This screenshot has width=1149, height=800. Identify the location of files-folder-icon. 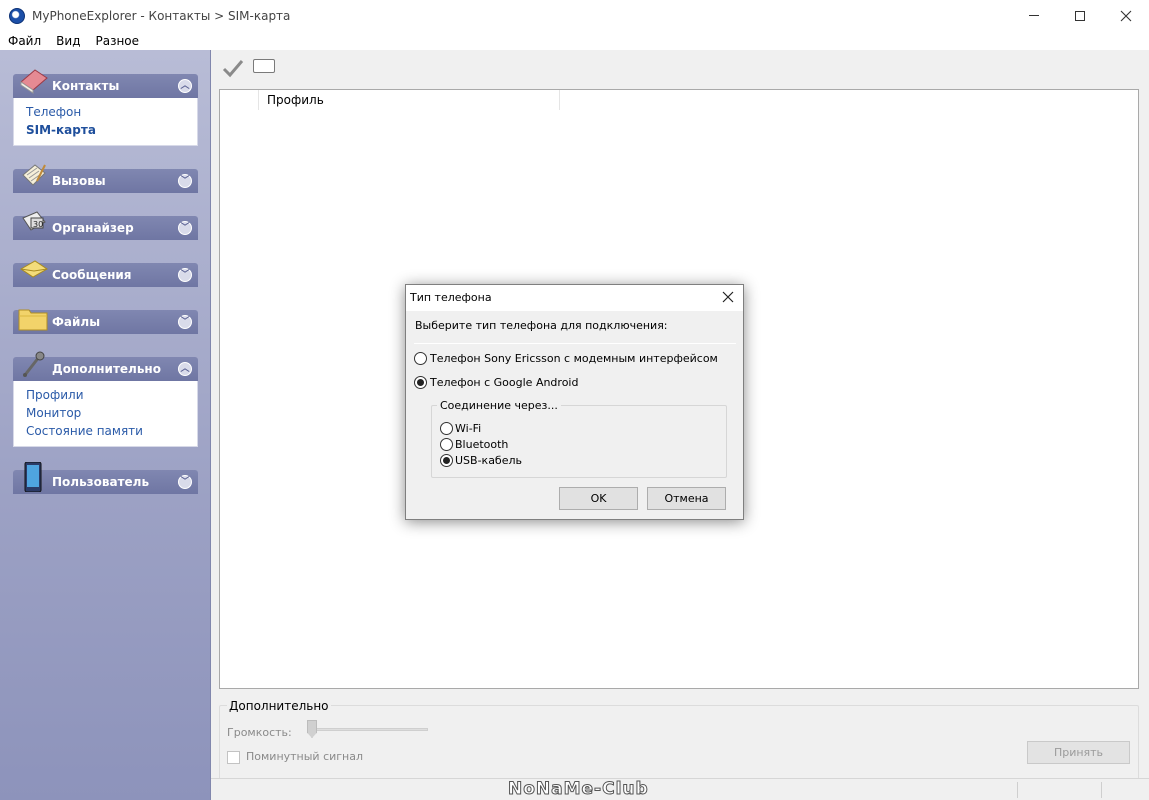
(33, 320).